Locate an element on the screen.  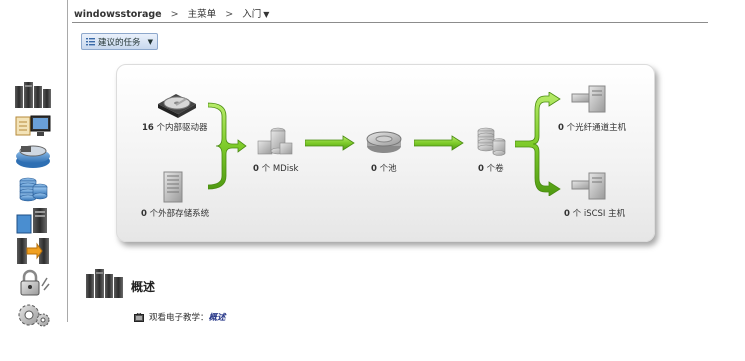
tutorial-link: 概述 is located at coordinates (217, 318).